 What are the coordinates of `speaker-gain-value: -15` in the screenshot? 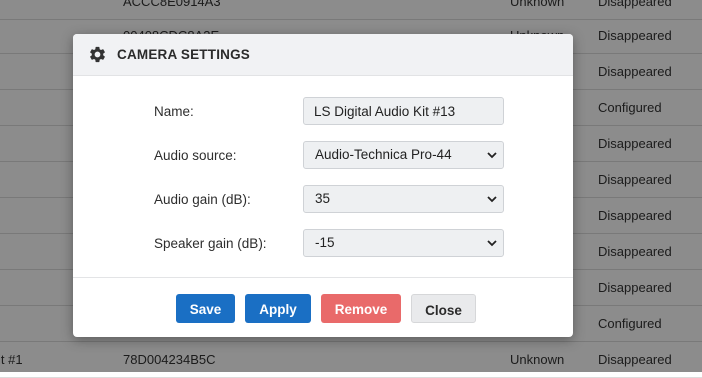 It's located at (325, 242).